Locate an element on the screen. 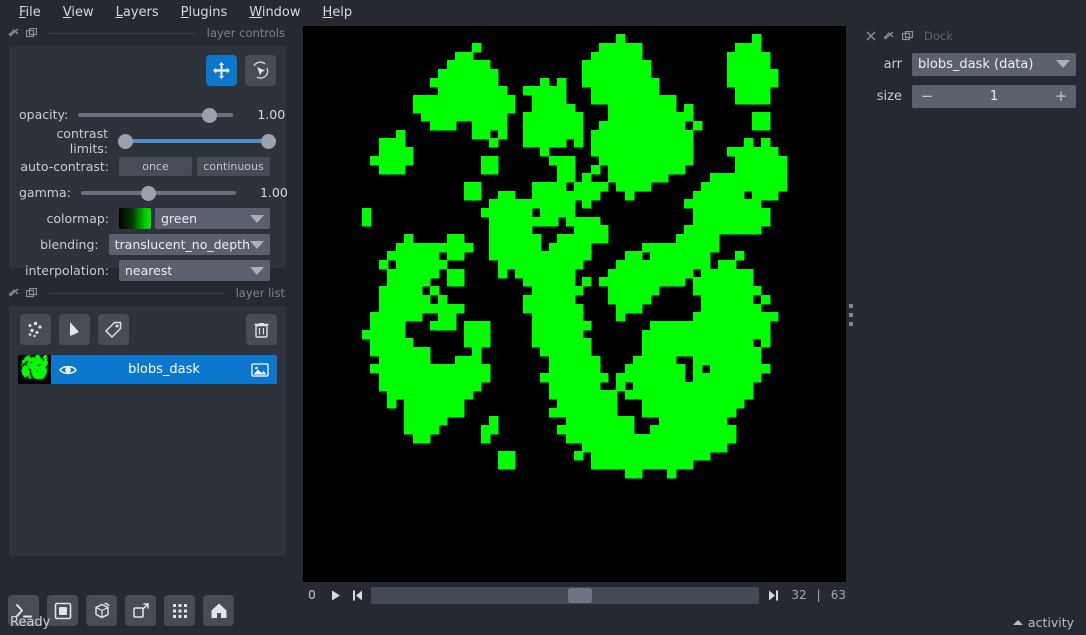  dock-header: Dock is located at coordinates (972, 36).